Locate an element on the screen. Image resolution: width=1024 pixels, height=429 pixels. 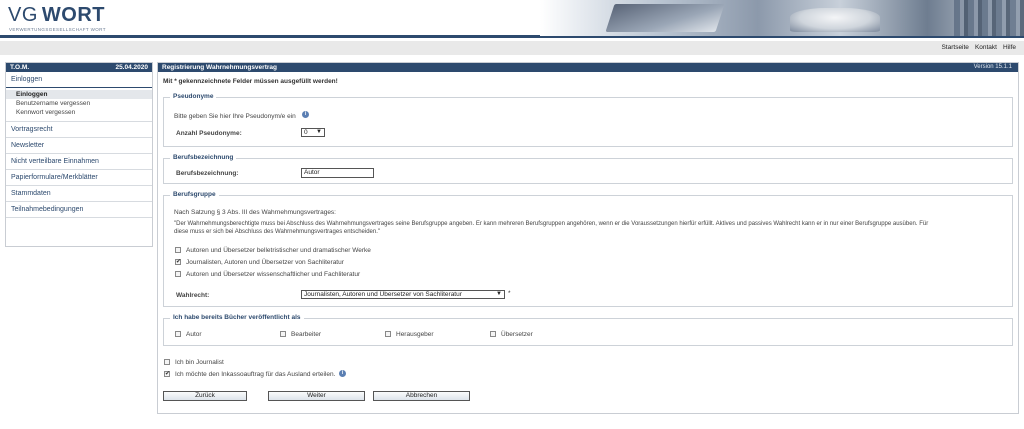
pseudonym-count-label: Anzahl Pseudonyme: is located at coordinates (209, 133).